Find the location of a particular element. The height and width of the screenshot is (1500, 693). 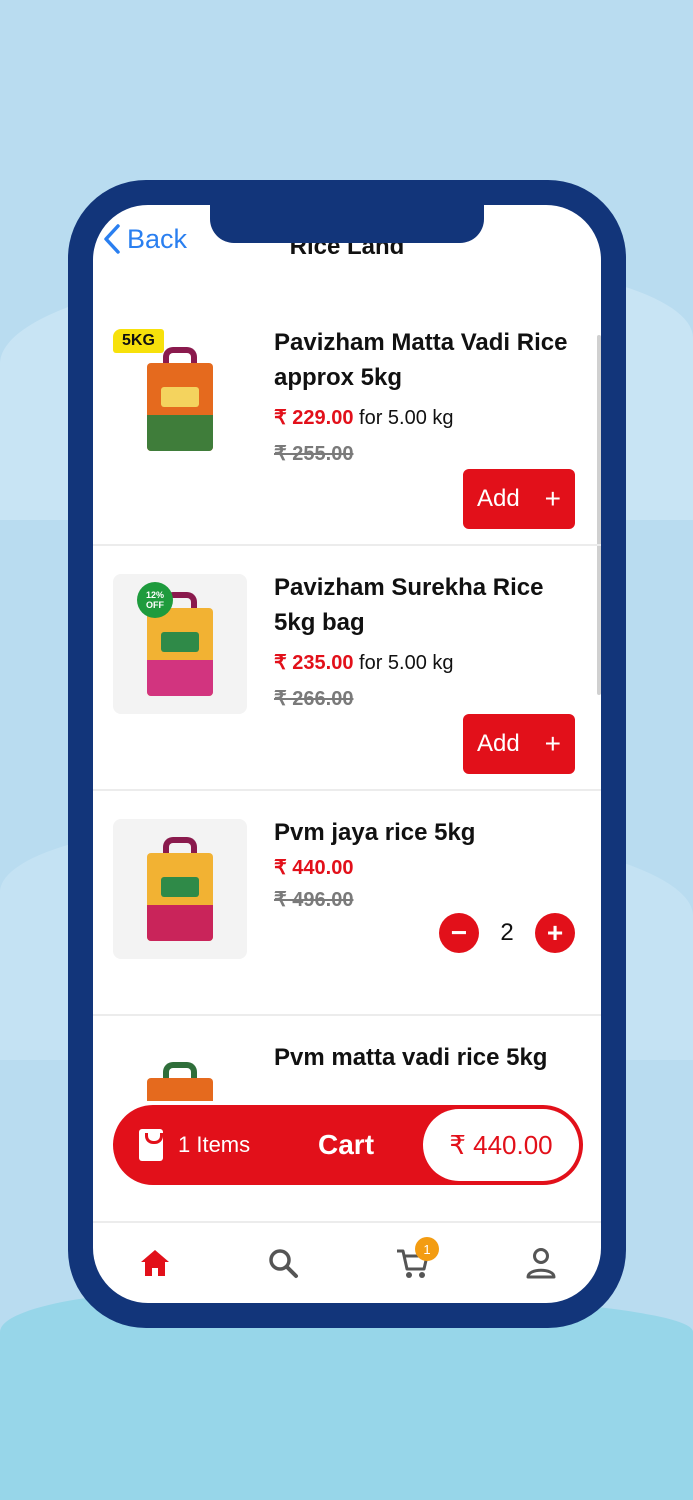

decrement-button: − is located at coordinates (459, 933).